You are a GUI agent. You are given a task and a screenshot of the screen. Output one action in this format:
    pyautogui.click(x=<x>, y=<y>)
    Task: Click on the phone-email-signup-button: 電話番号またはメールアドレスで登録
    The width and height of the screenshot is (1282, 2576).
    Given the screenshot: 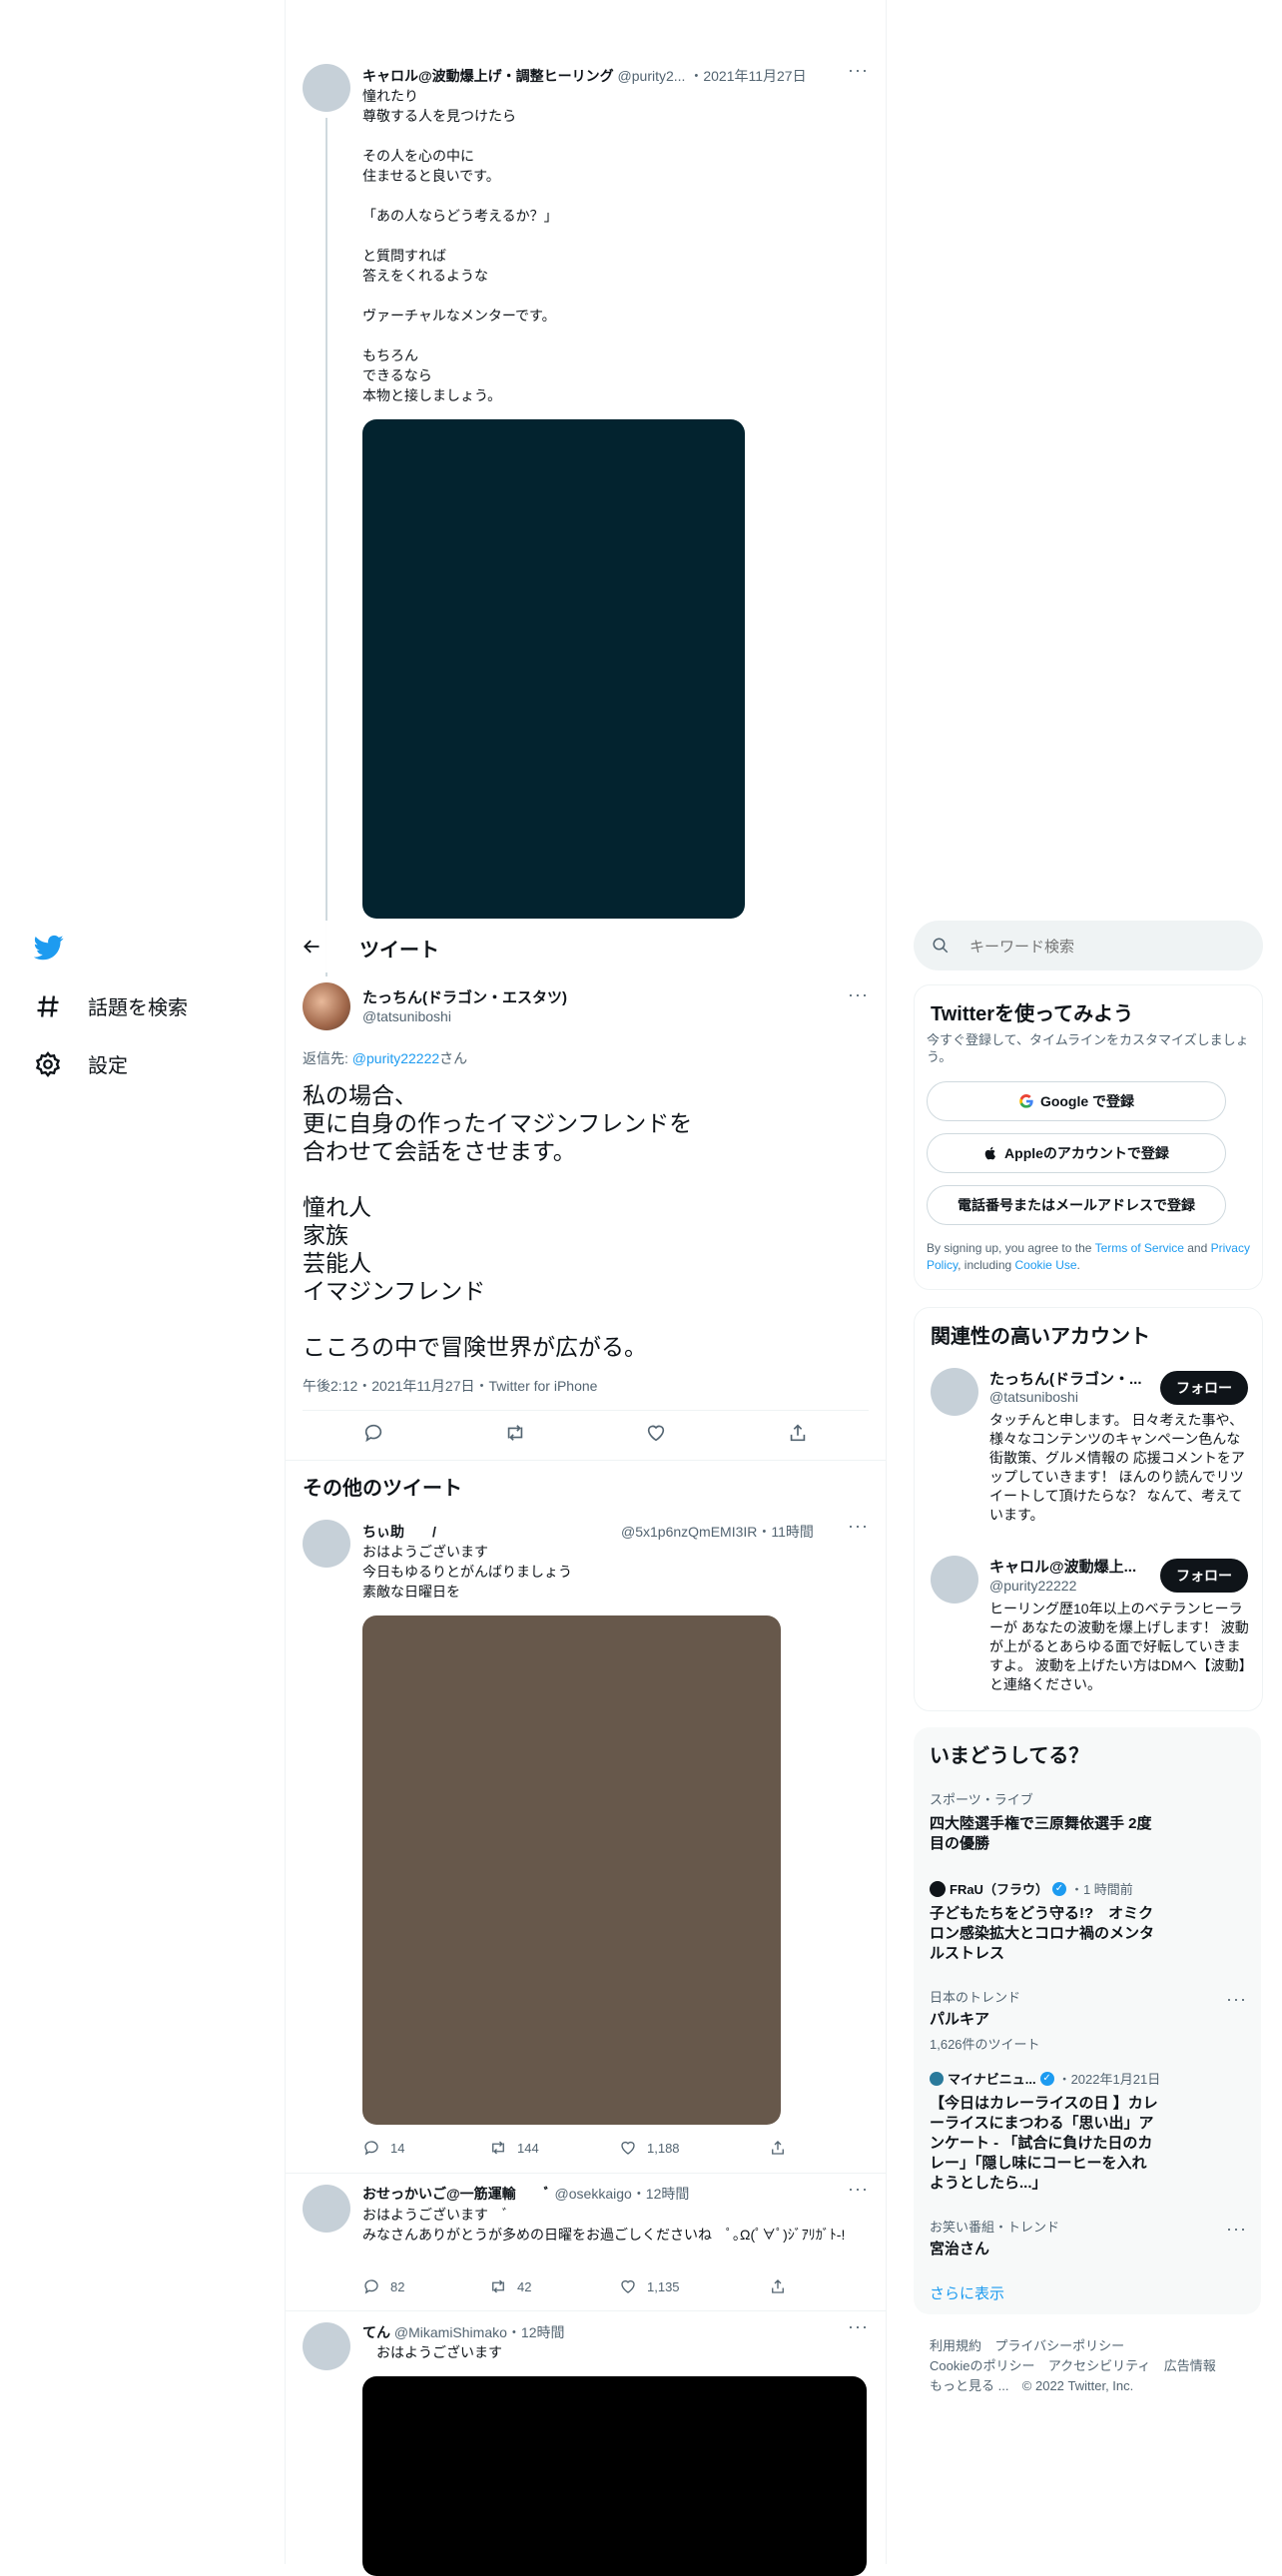 What is the action you would take?
    pyautogui.click(x=1076, y=1205)
    